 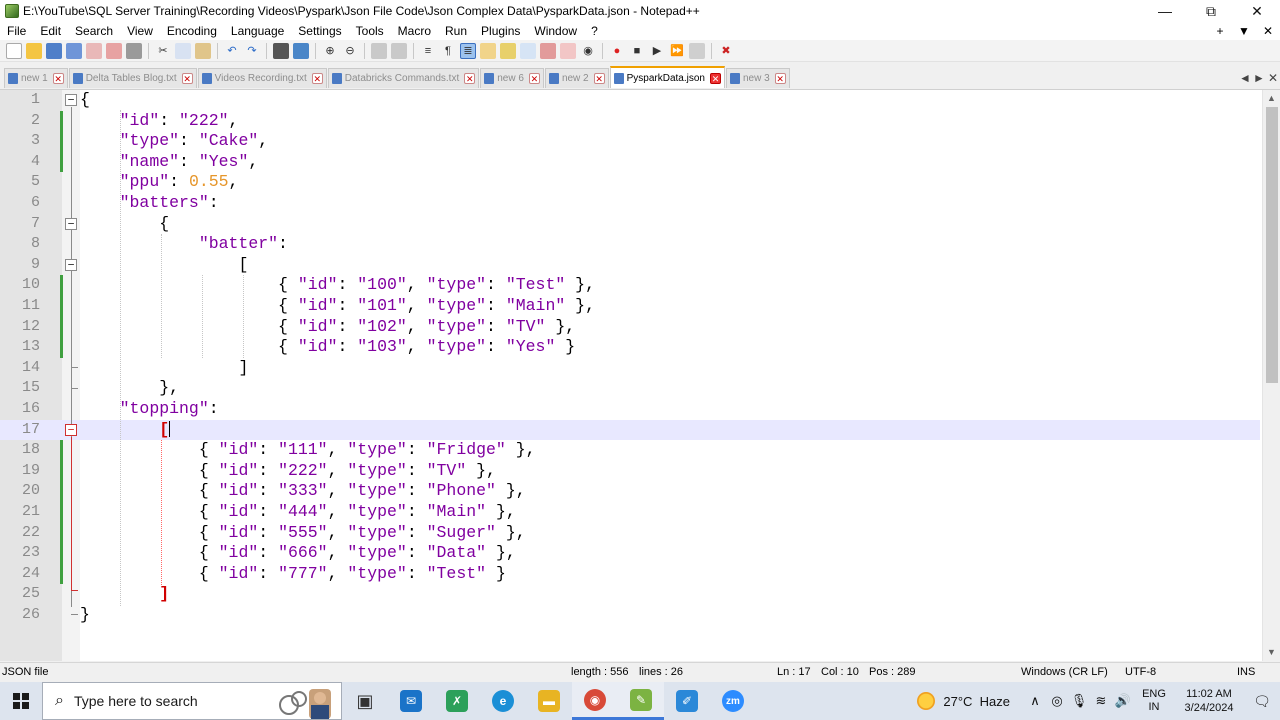 I want to click on code-line: { "id": "103", "type": "Yes" }, so click(x=680, y=347).